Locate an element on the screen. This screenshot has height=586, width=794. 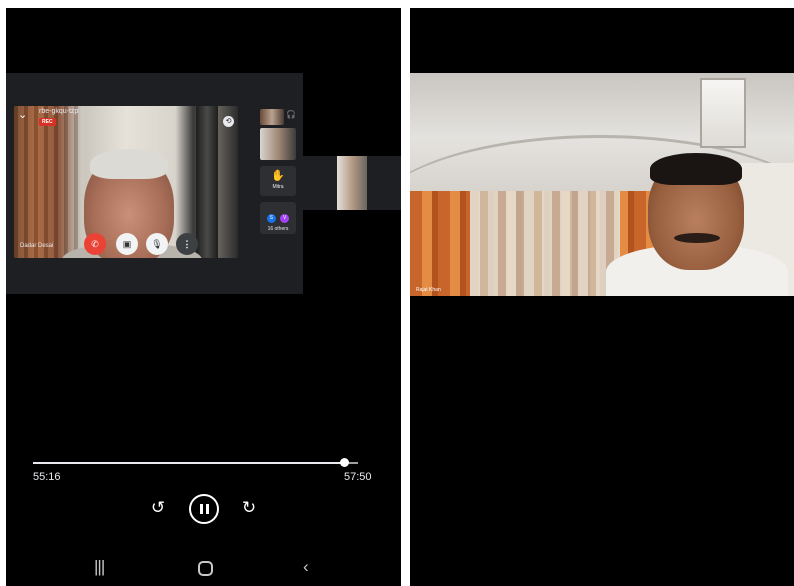
avatar: S is located at coordinates (271, 218).